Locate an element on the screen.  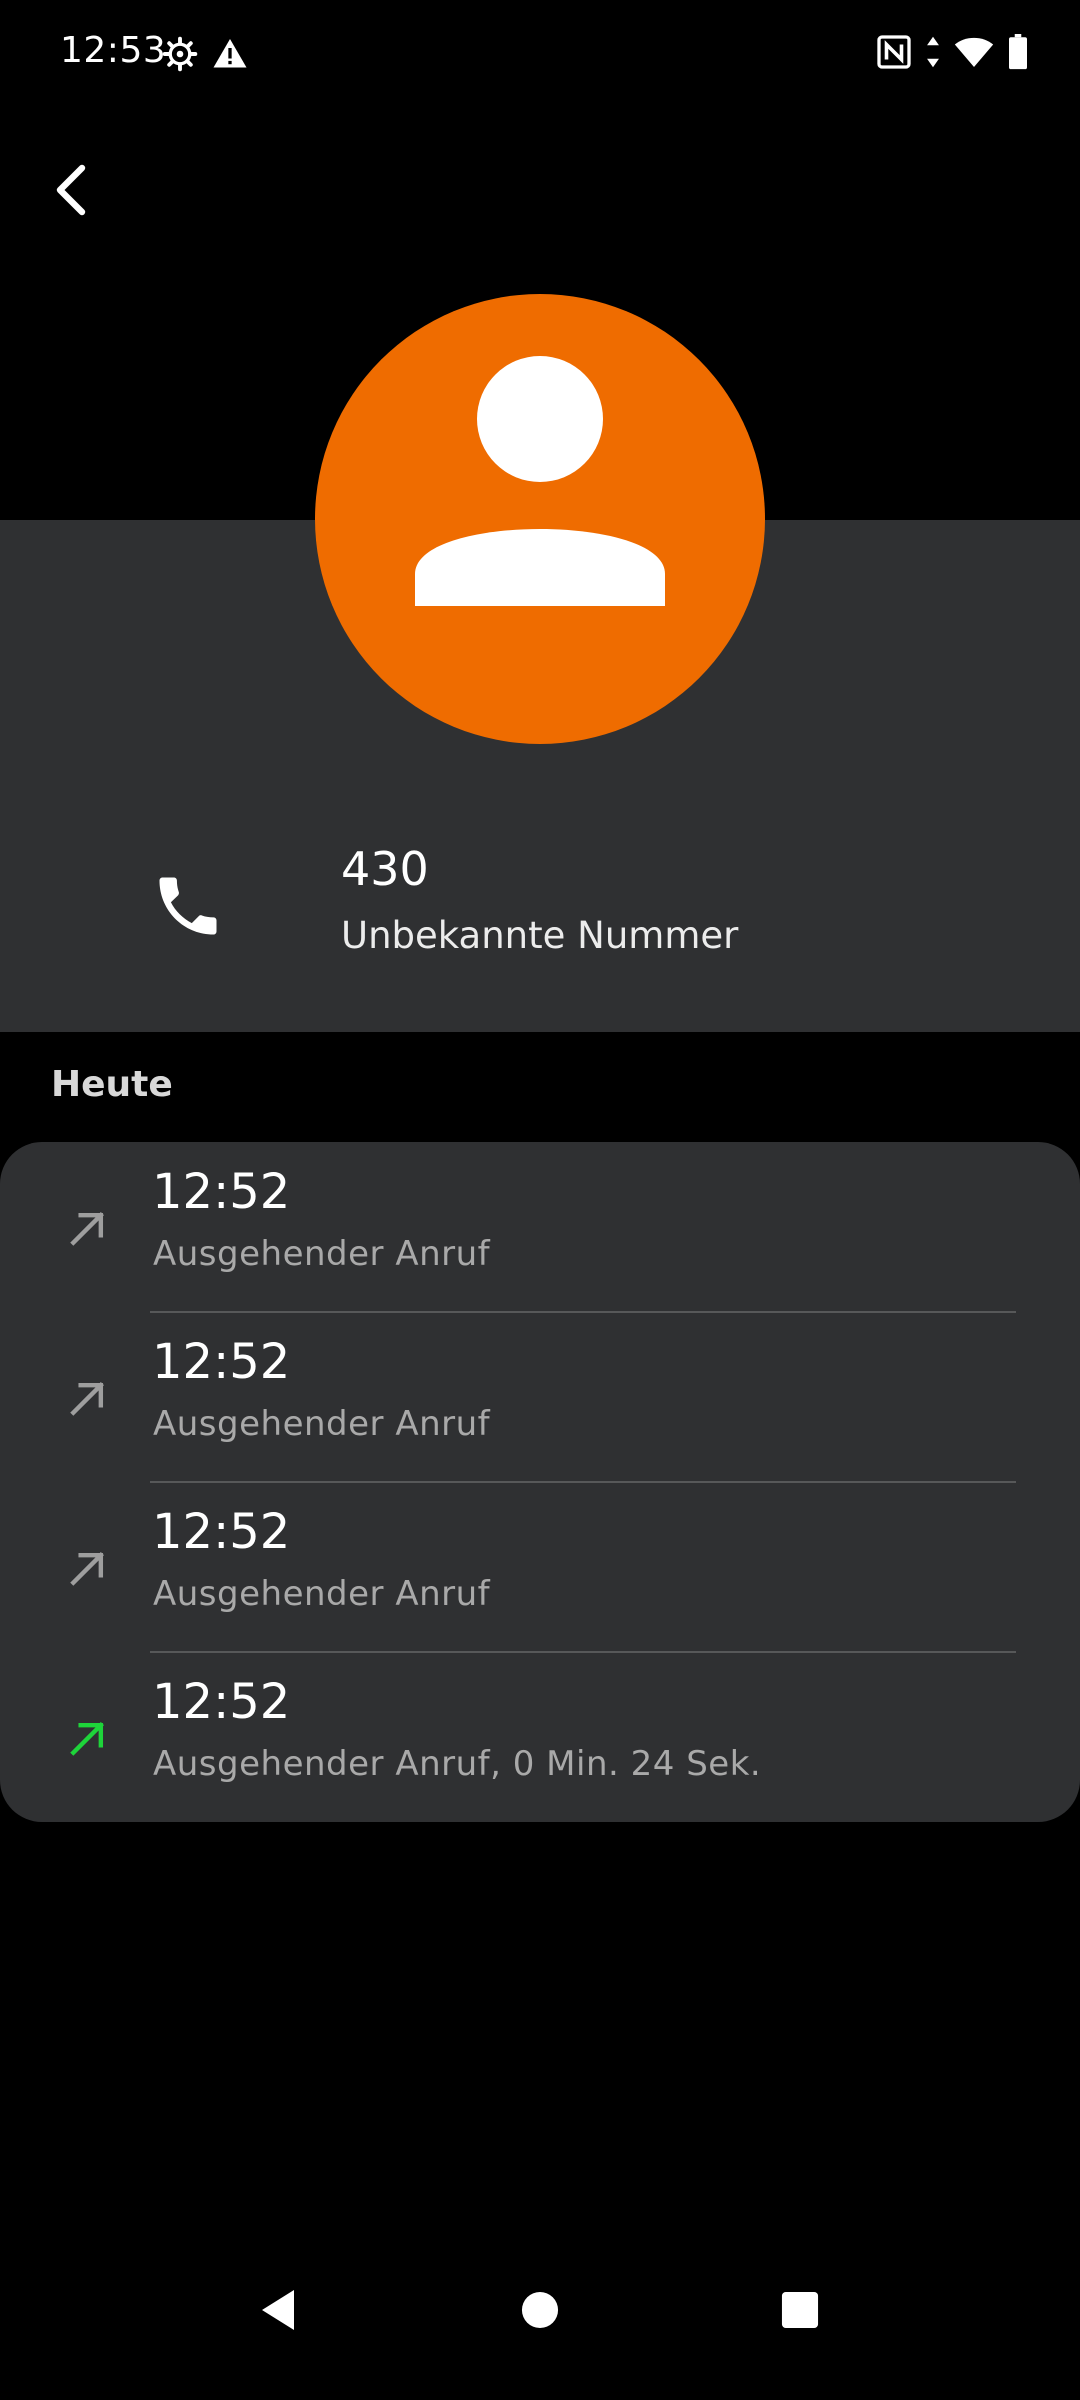
recents-square-icon is located at coordinates (800, 2310).